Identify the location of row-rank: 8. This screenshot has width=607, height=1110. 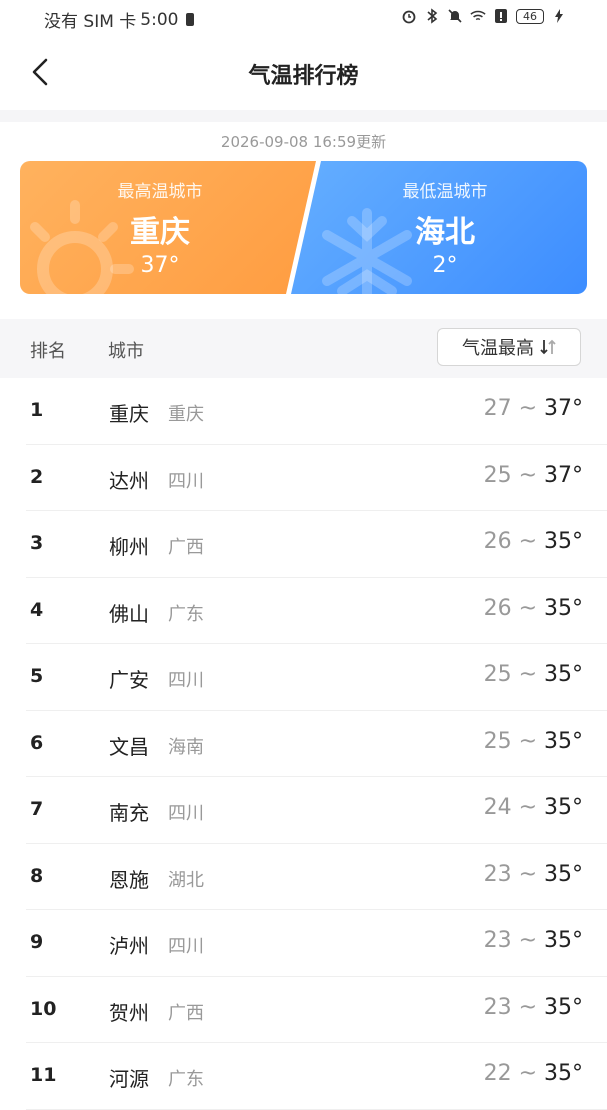
(37, 875).